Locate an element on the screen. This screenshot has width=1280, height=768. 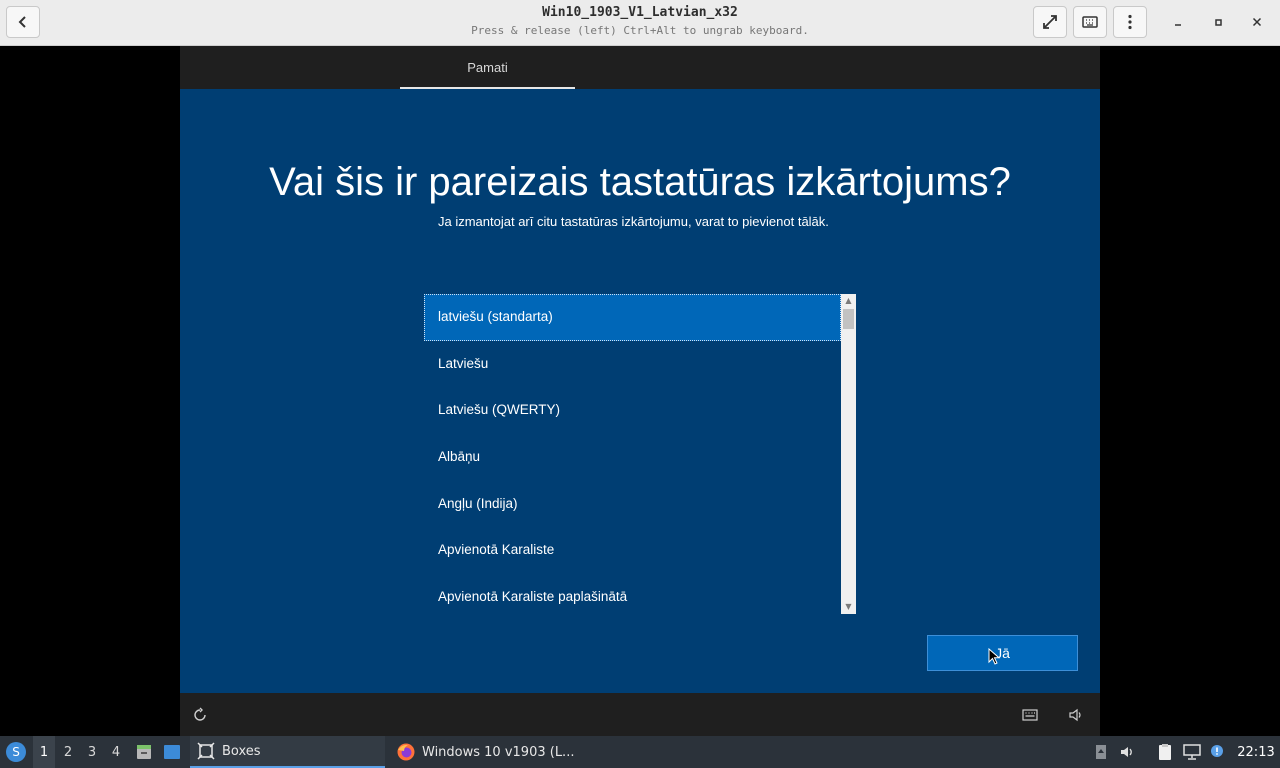
scroll-down-arrow-icon: ▼ is located at coordinates (848, 607).